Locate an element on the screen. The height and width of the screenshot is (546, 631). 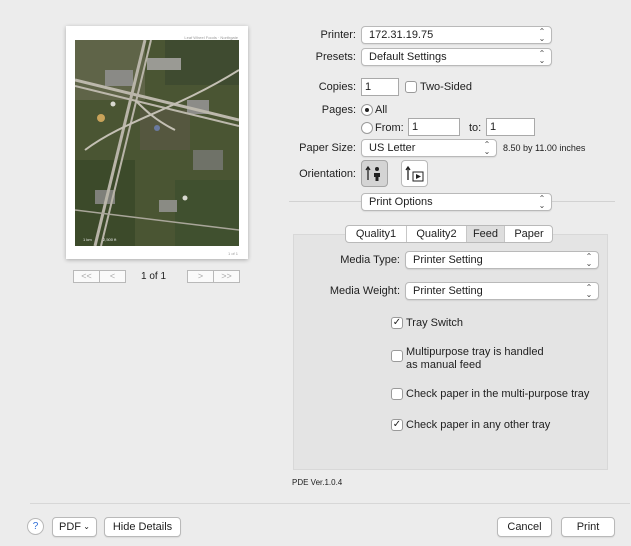
two-sided-checkbox is located at coordinates (411, 87).